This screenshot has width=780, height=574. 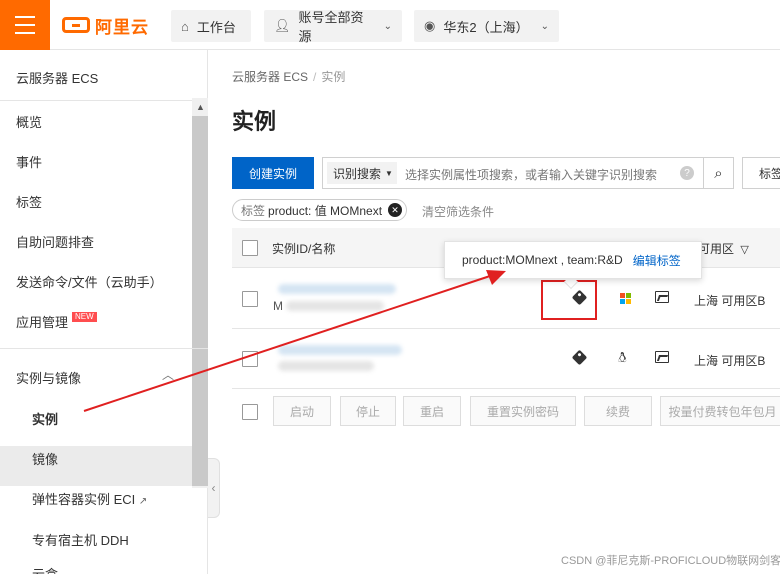 I want to click on tooltip-tags: product:MOMnext , team:R&D, so click(x=542, y=260).